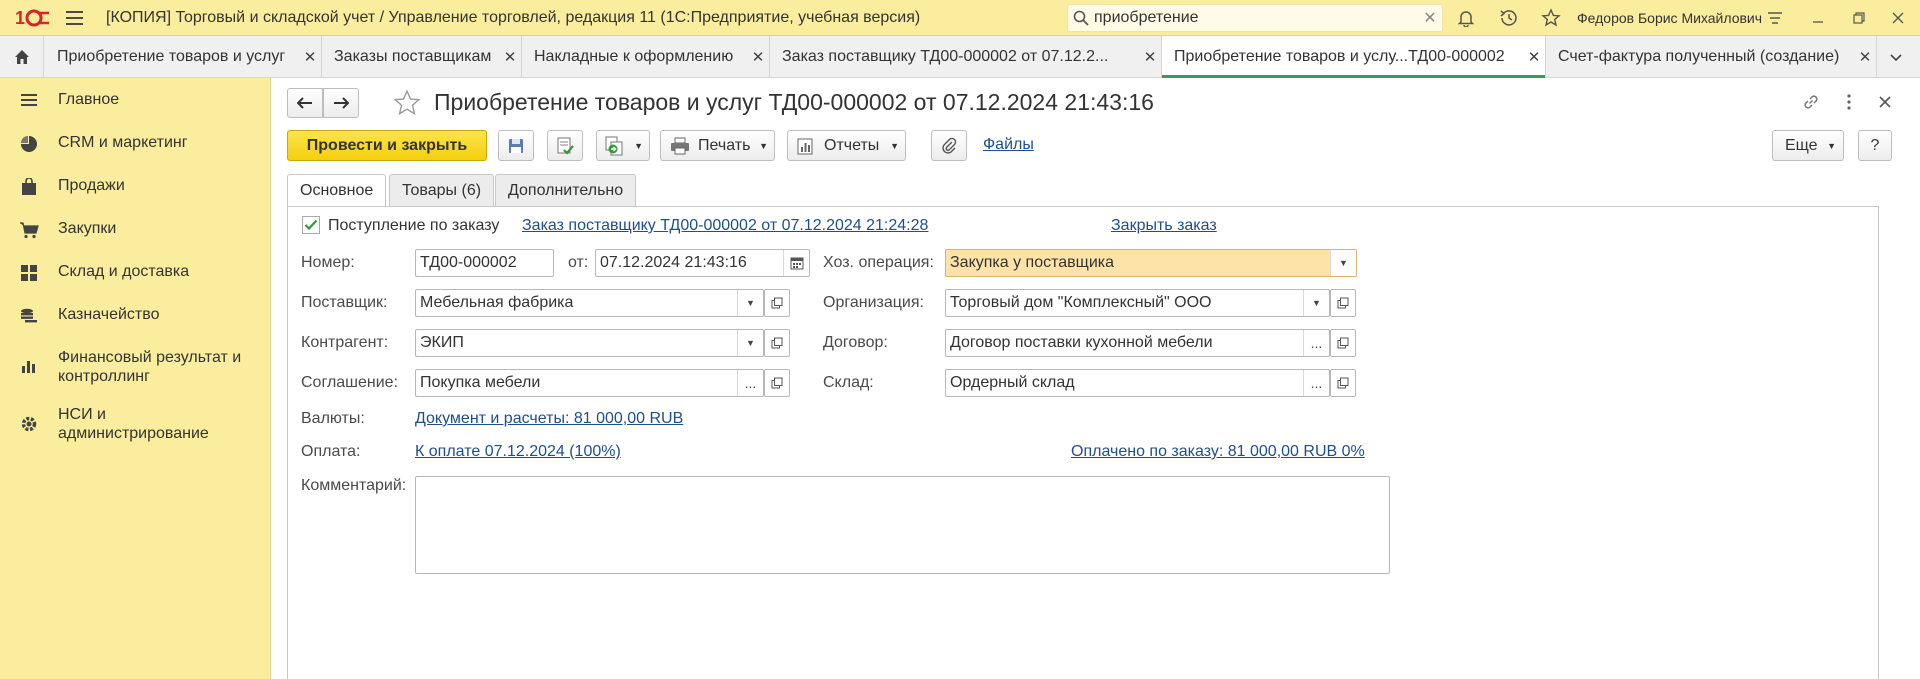  What do you see at coordinates (796, 263) in the screenshot?
I see `calendar-icon` at bounding box center [796, 263].